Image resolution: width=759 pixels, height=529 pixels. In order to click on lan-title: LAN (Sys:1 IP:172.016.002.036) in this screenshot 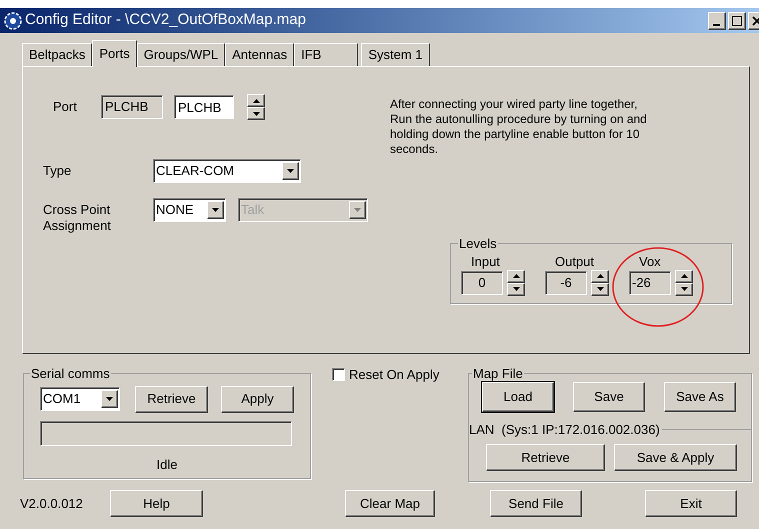, I will do `click(564, 429)`.